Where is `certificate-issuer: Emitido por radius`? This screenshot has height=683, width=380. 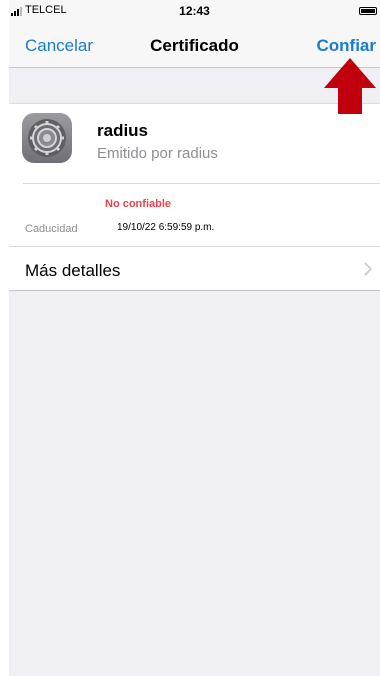
certificate-issuer: Emitido por radius is located at coordinates (157, 153).